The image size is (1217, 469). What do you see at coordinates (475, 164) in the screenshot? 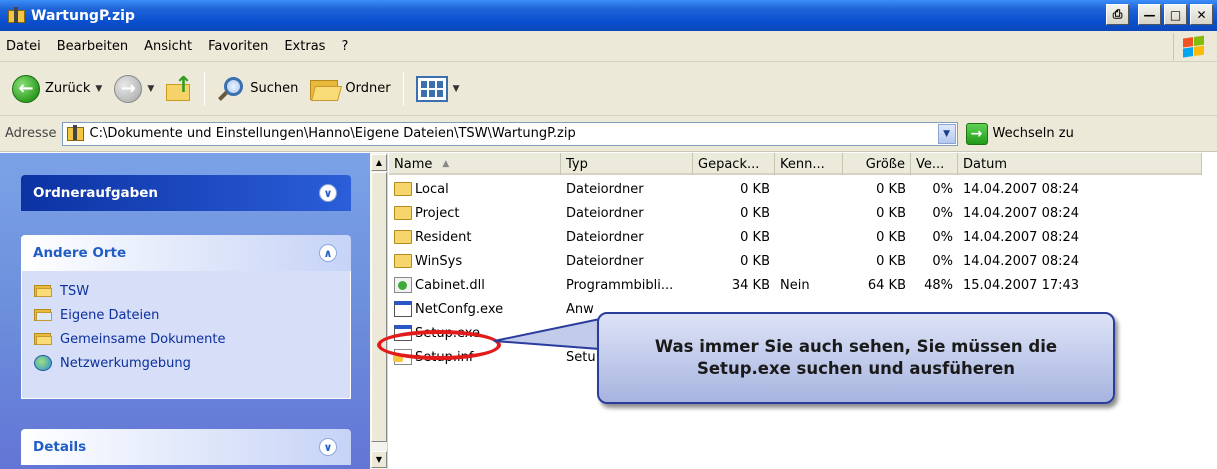
I see `column-name: Name ▲` at bounding box center [475, 164].